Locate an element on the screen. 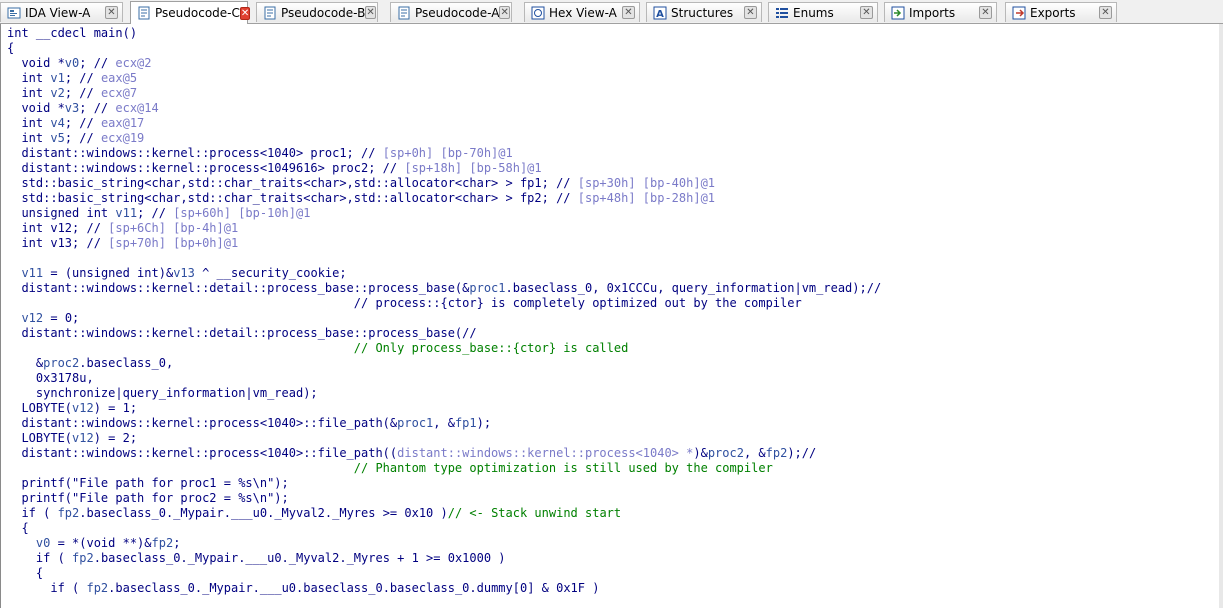 The width and height of the screenshot is (1223, 608). code-line: int v5; // ecx@19 is located at coordinates (75, 138).